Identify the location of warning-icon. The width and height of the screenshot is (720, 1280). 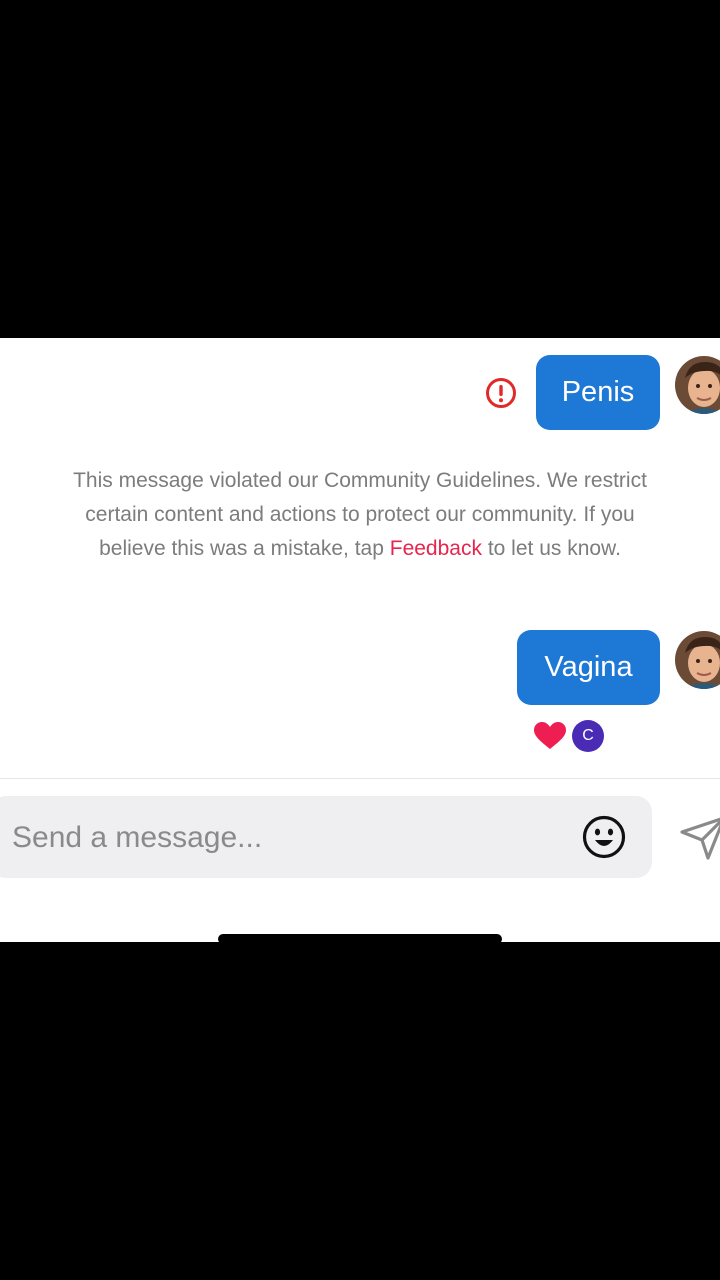
(501, 393).